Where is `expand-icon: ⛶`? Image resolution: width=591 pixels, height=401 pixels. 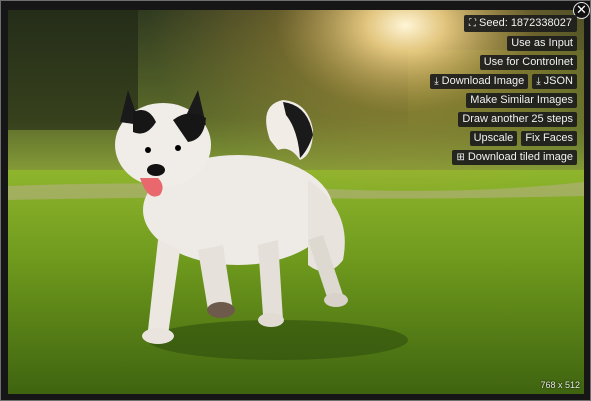 expand-icon: ⛶ is located at coordinates (473, 23).